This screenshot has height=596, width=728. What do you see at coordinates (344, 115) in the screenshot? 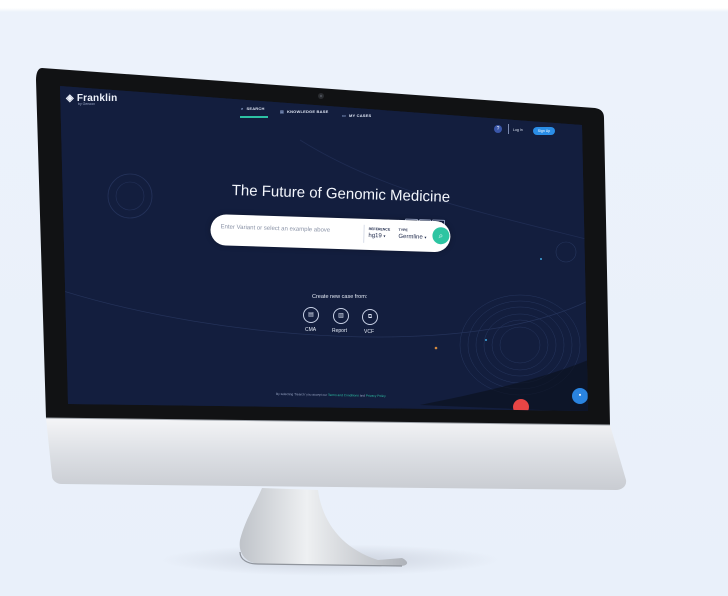
I see `folder-icon: ▭` at bounding box center [344, 115].